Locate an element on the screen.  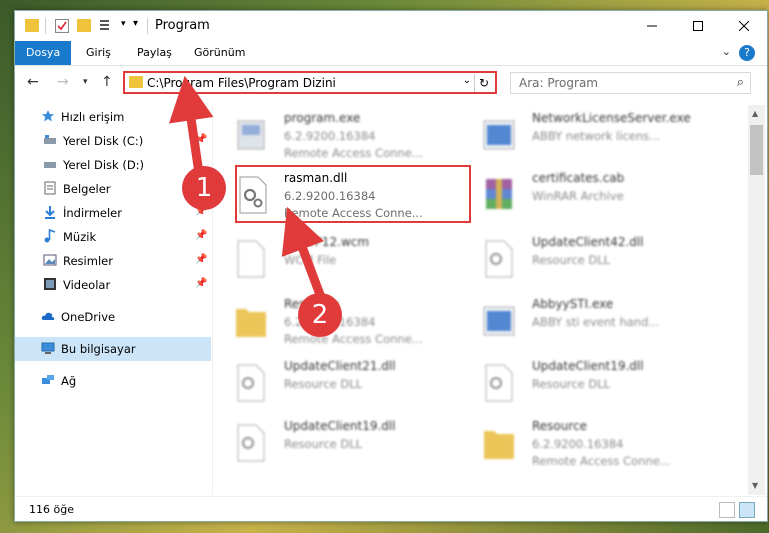
scrollbar-thumb is located at coordinates (756, 150).